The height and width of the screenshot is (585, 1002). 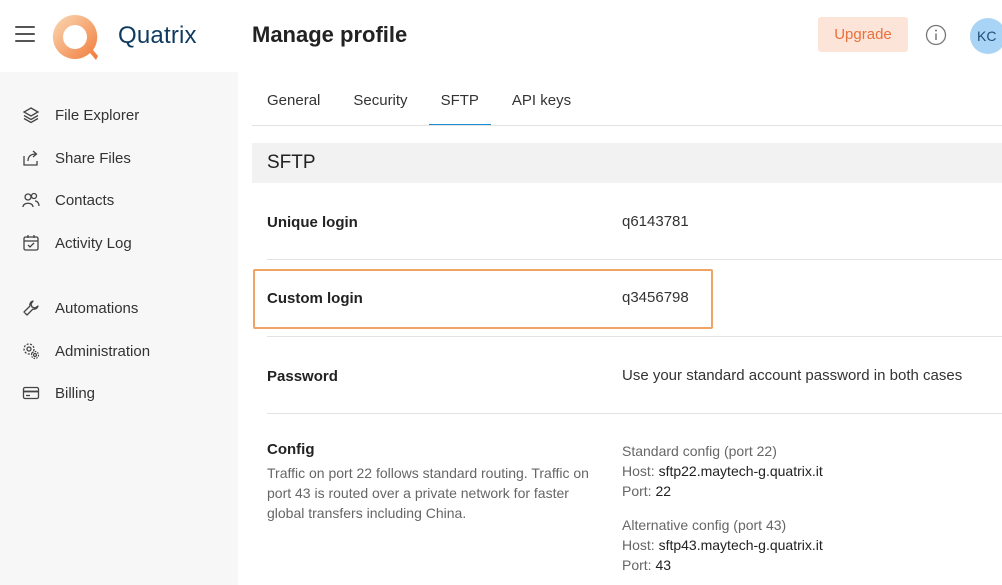 I want to click on tab-security: Security, so click(x=380, y=109).